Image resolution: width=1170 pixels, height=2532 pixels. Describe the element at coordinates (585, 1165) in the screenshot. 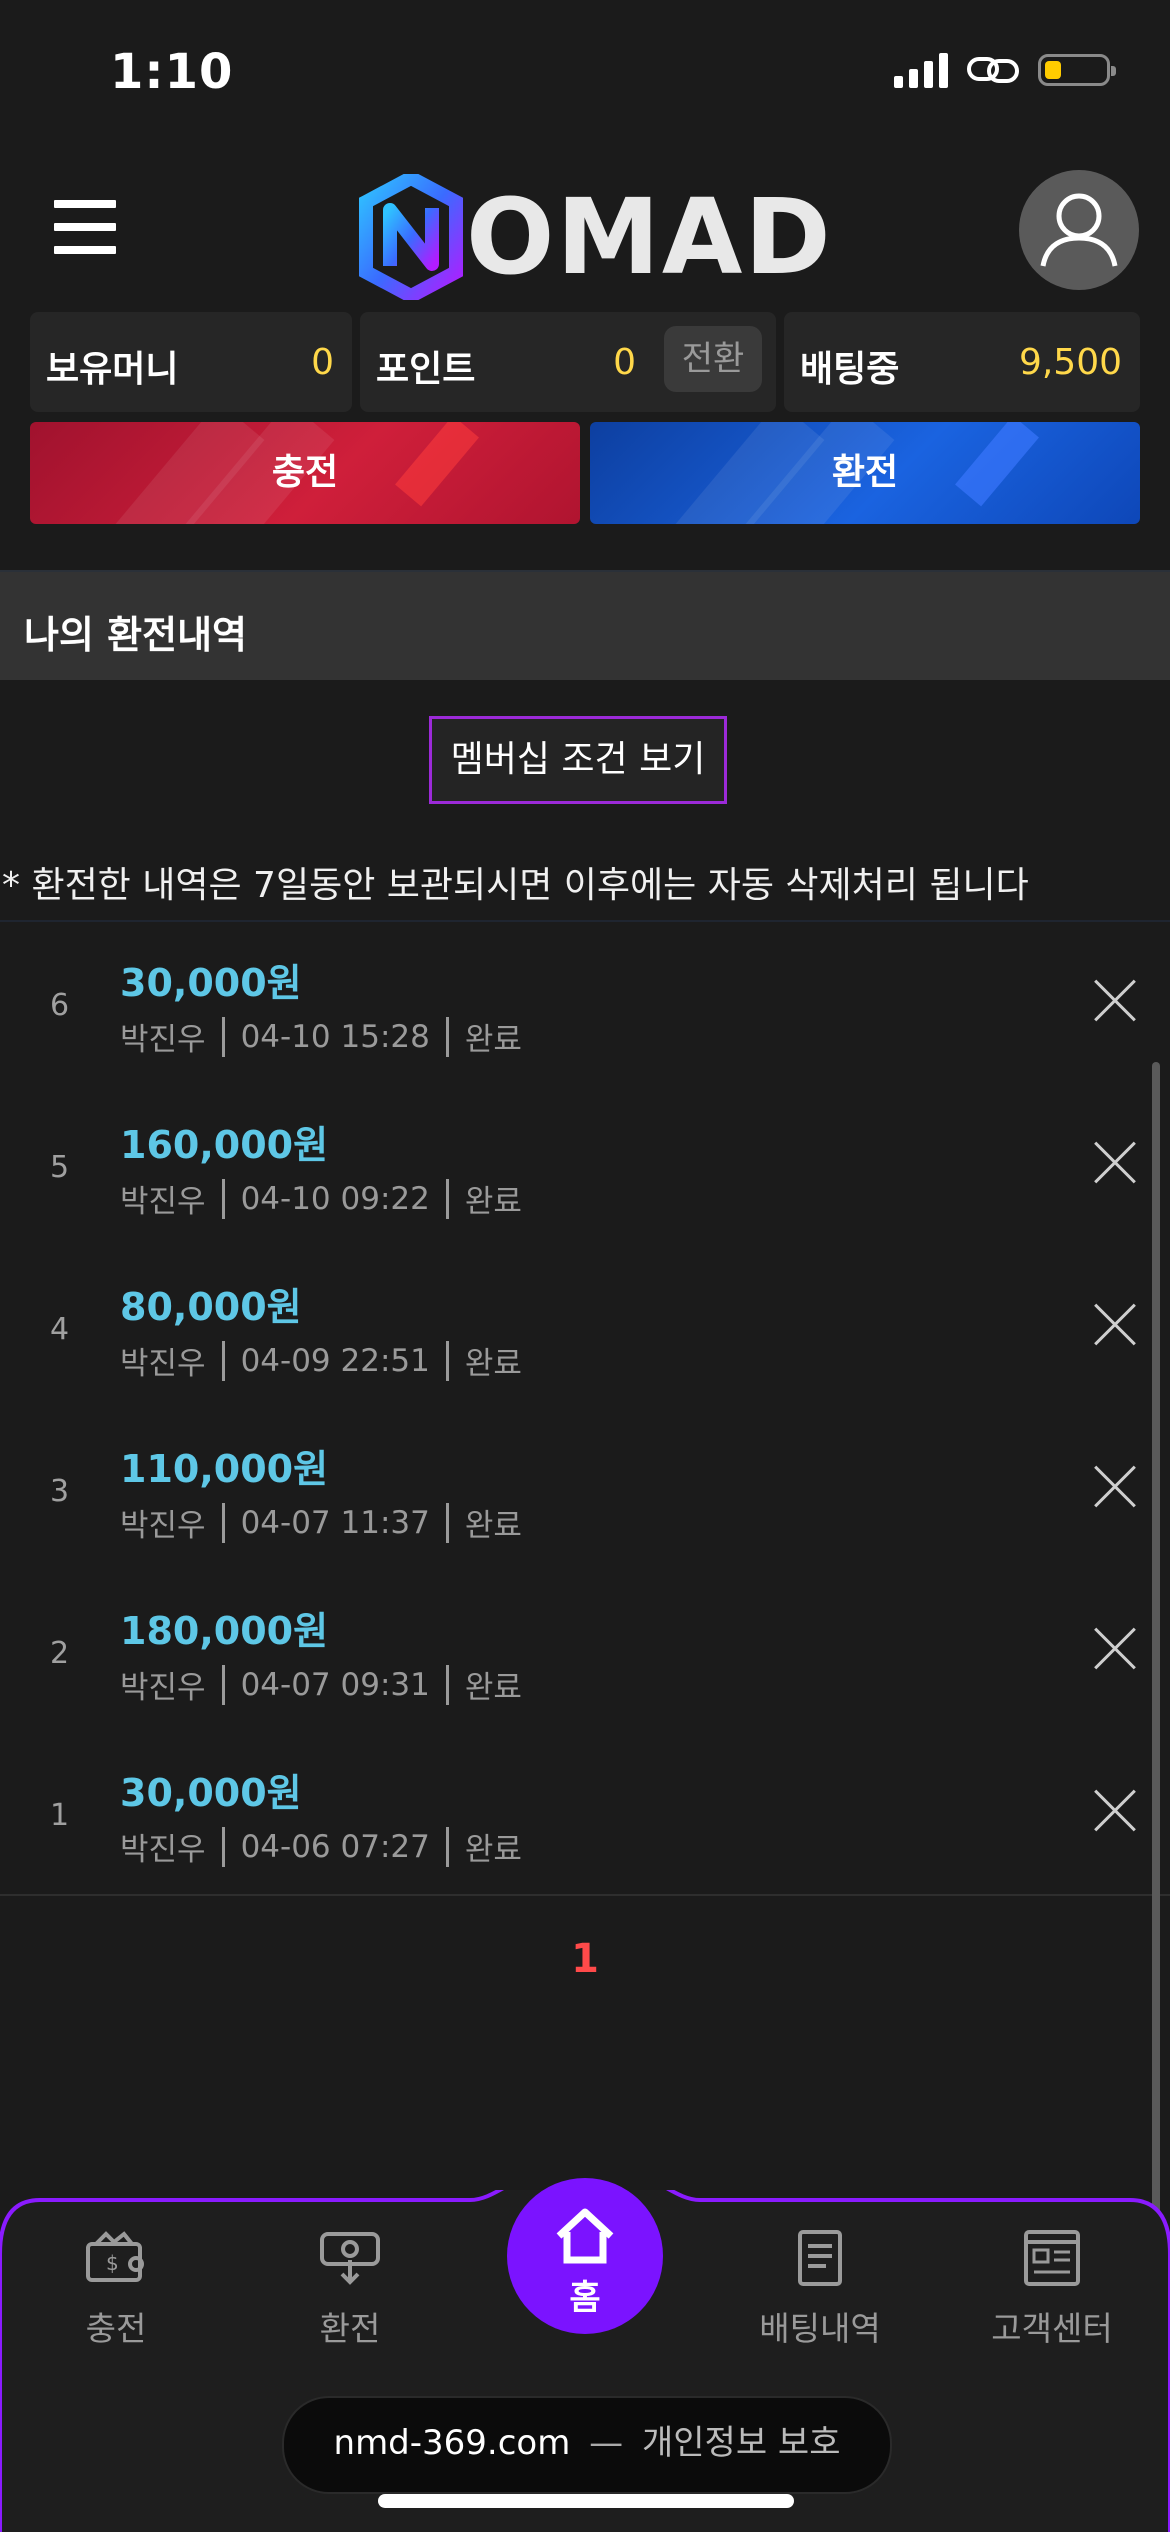

I see `history-row: 5 160,000원 박진우 04-10 09:22 완료` at that location.